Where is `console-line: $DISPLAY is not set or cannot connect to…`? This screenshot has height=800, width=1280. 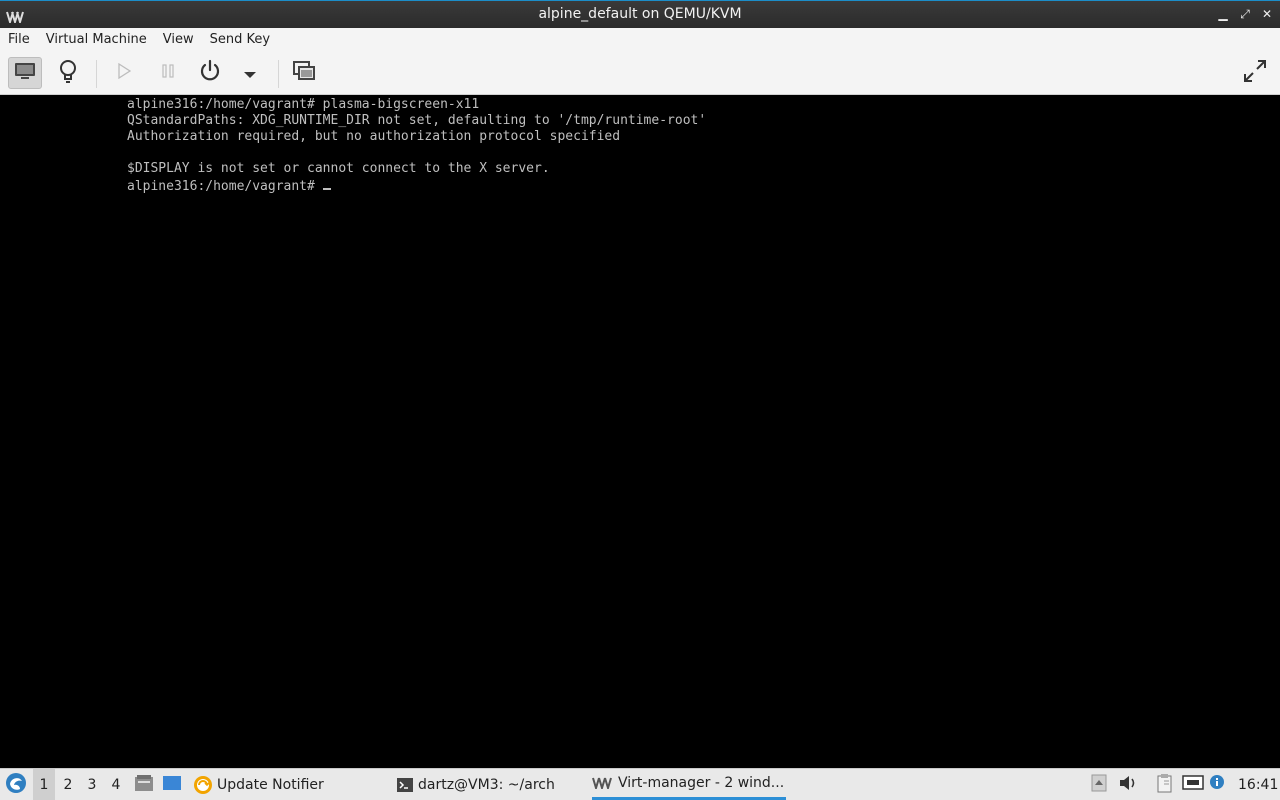 console-line: $DISPLAY is not set or cannot connect to… is located at coordinates (338, 168).